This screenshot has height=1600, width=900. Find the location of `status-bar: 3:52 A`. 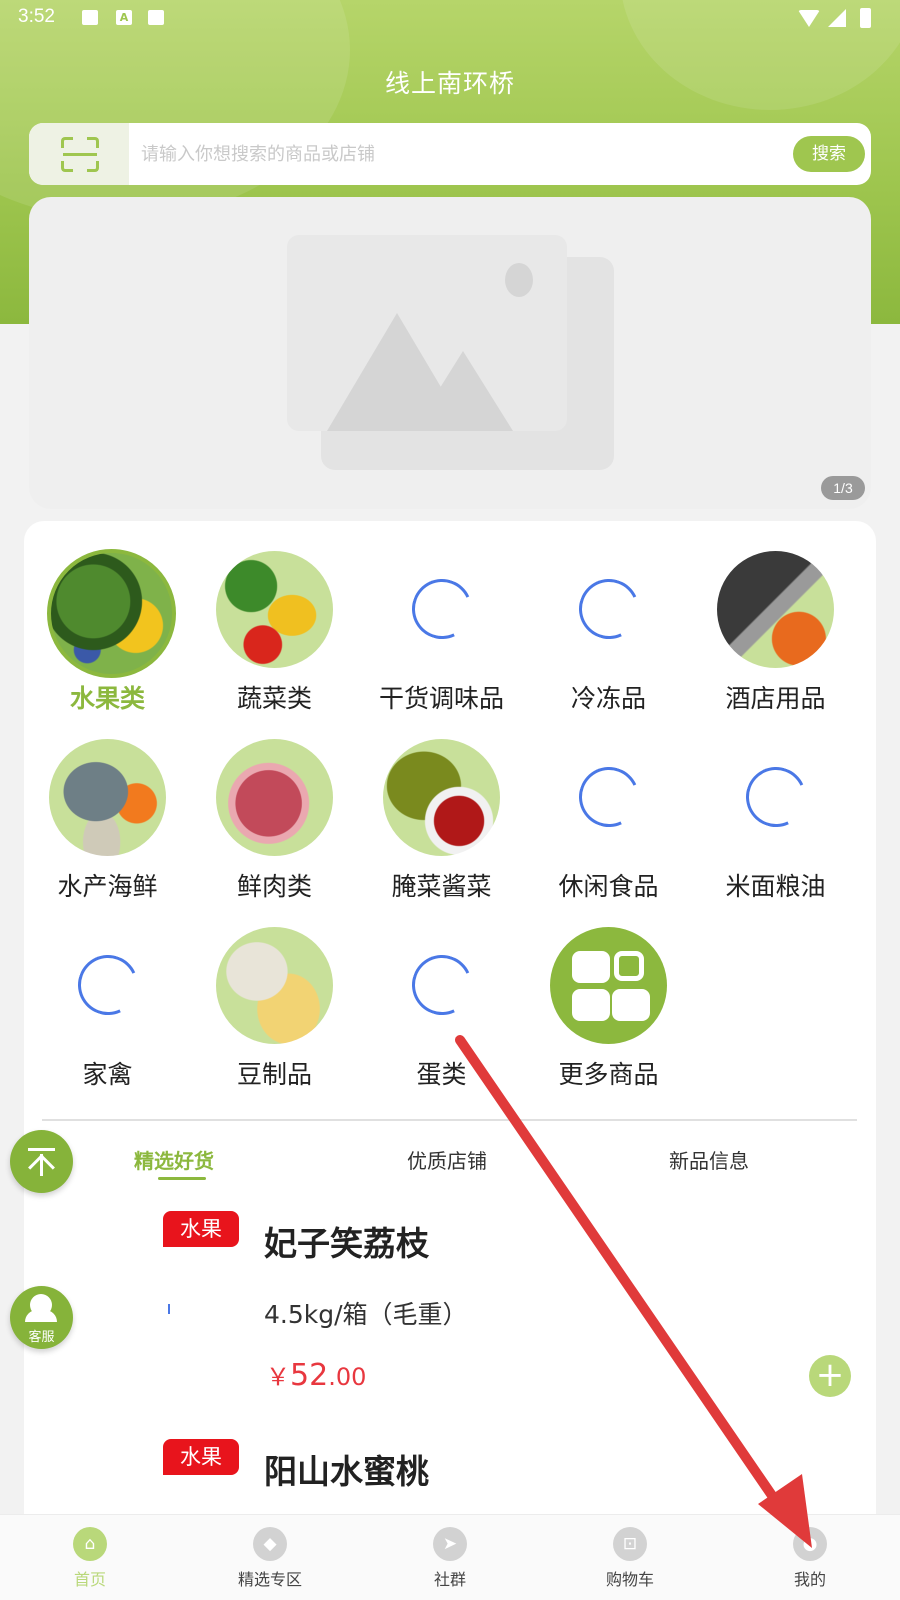

status-bar: 3:52 A is located at coordinates (450, 18).